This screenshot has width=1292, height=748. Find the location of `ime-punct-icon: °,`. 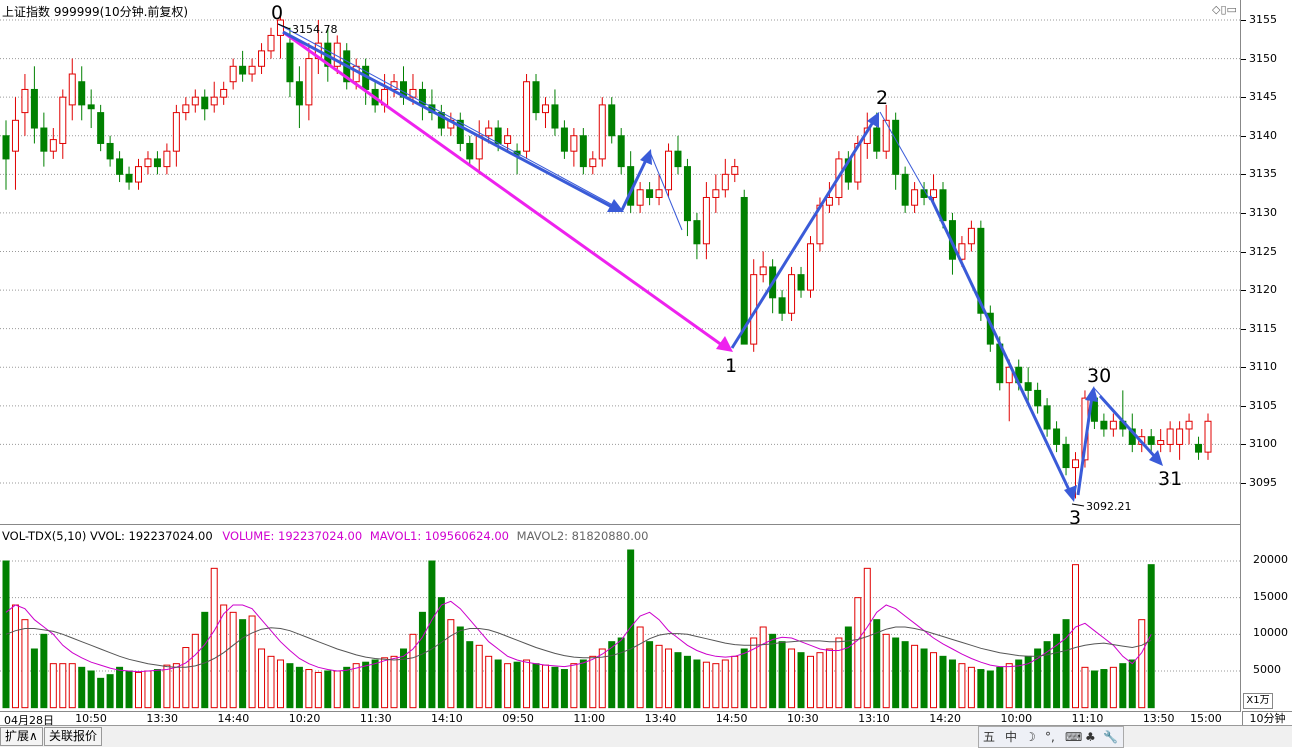

ime-punct-icon: °, is located at coordinates (1050, 737).